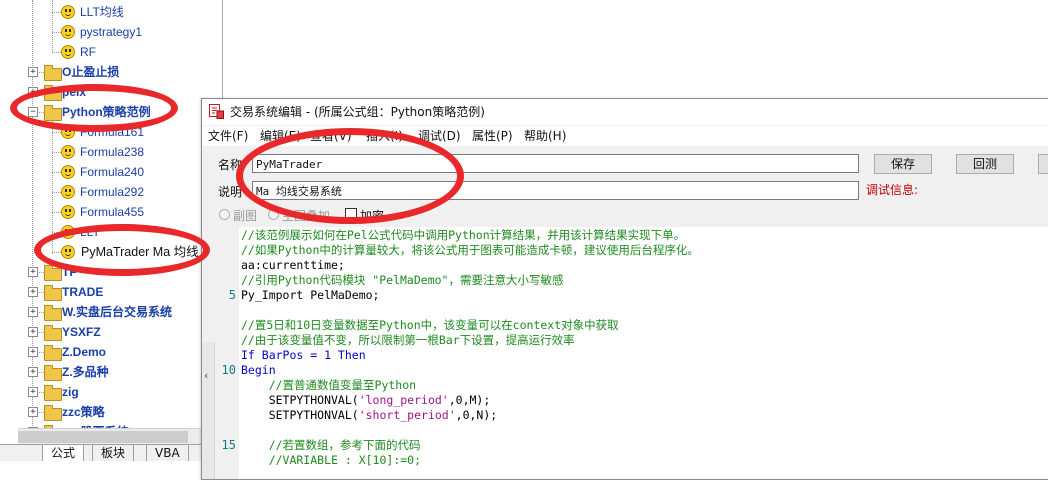 This screenshot has height=480, width=1048. Describe the element at coordinates (63, 453) in the screenshot. I see `tab-formula: 公式` at that location.